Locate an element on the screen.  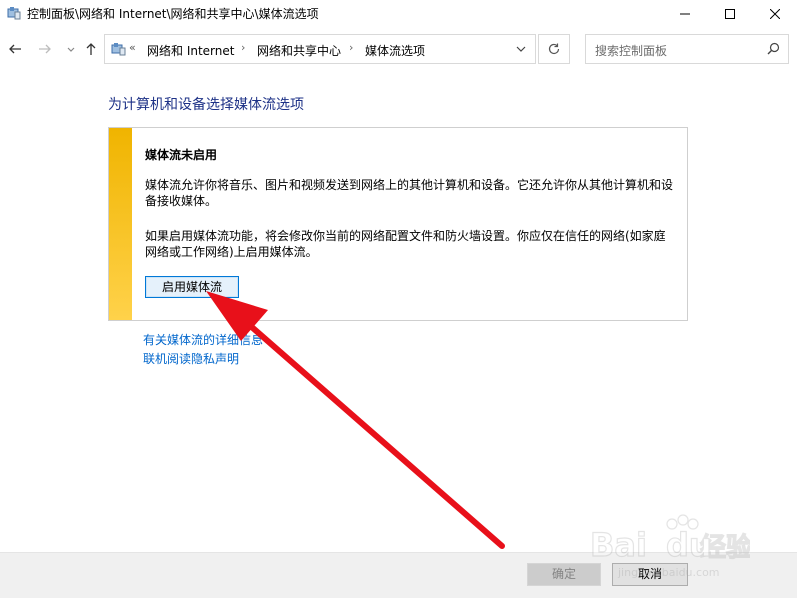
breadcrumb-media-streaming-options: 媒体流选项 is located at coordinates (395, 50).